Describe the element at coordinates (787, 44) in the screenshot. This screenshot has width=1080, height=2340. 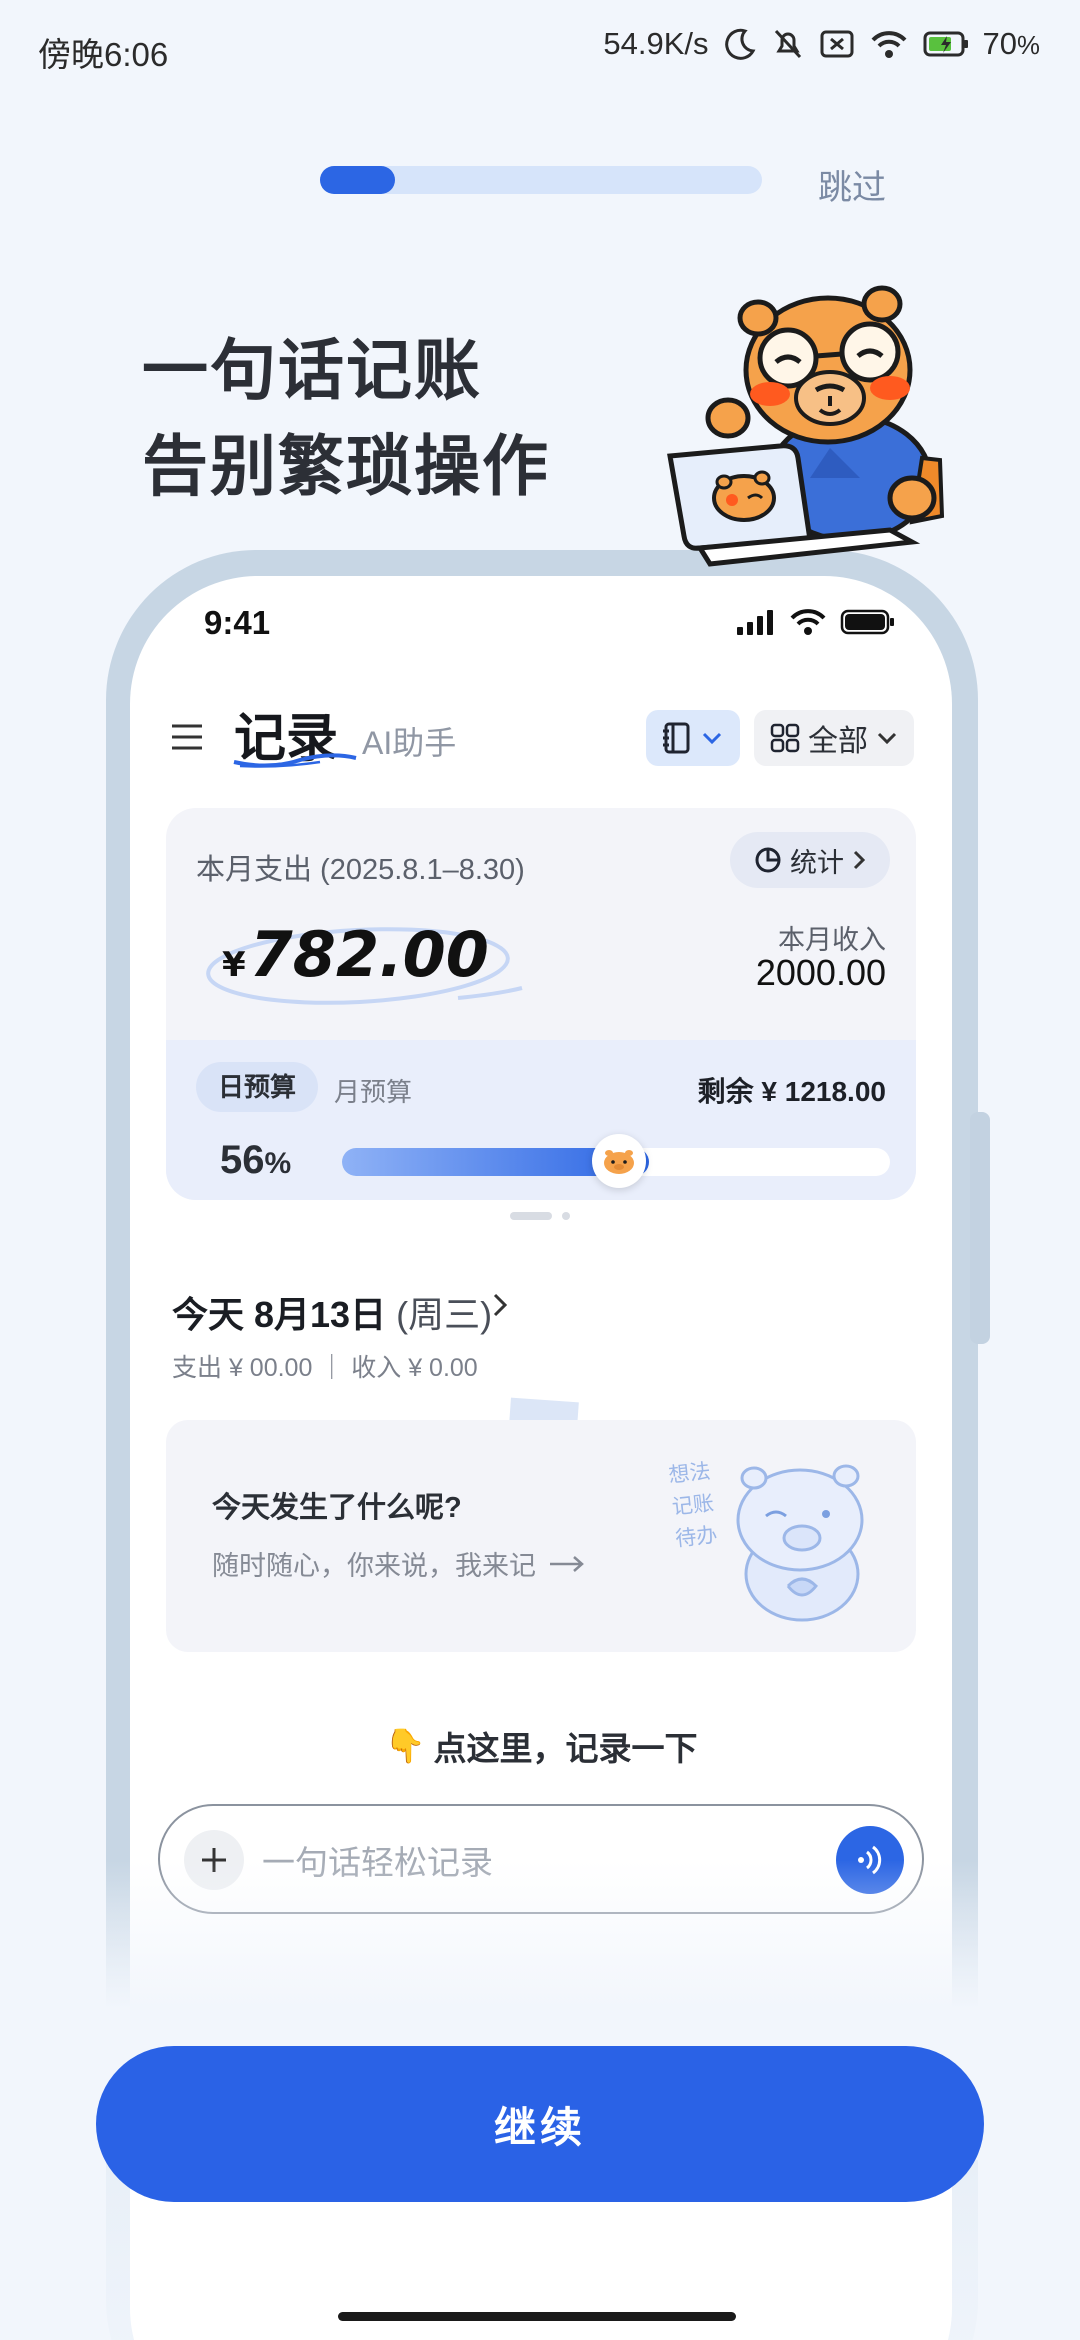
I see `bell-muted-icon` at that location.